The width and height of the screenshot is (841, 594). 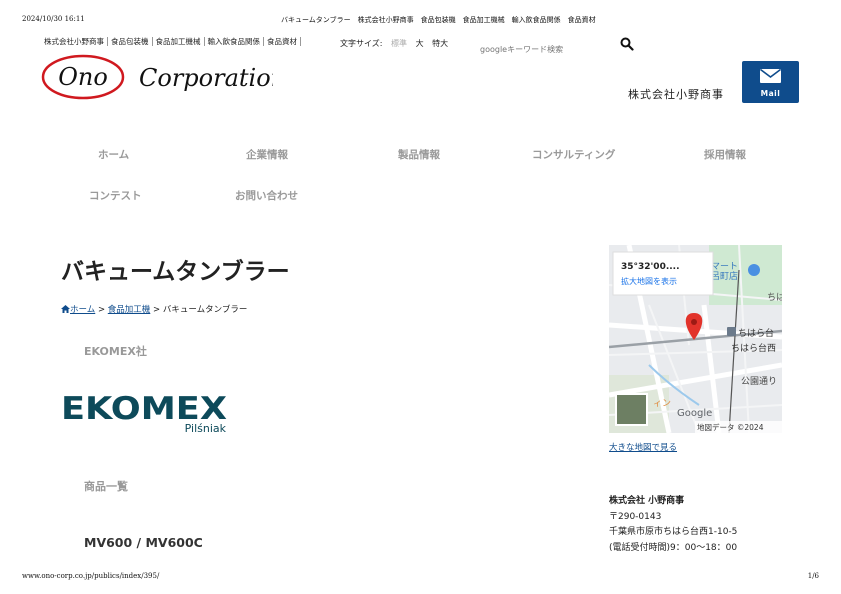 I want to click on product-list-heading: 商品一覧, so click(x=106, y=486).